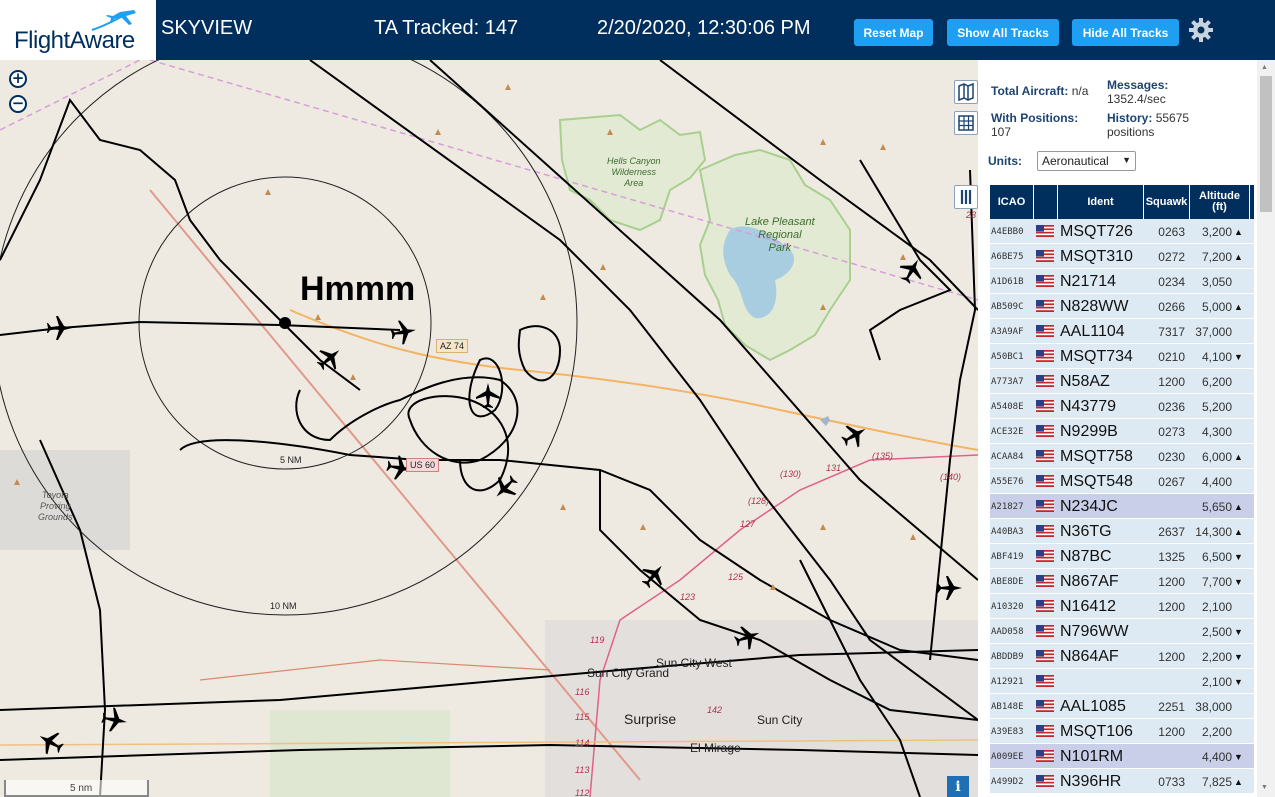 The height and width of the screenshot is (797, 1275). What do you see at coordinates (1122, 281) in the screenshot?
I see `table-row: A1D61B N21714 0234 3,050` at bounding box center [1122, 281].